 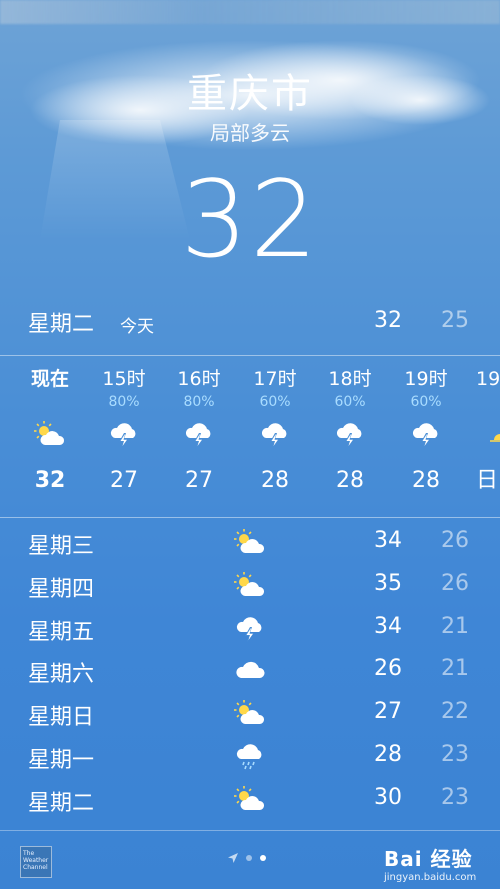 I want to click on day-low: 22, so click(x=455, y=712).